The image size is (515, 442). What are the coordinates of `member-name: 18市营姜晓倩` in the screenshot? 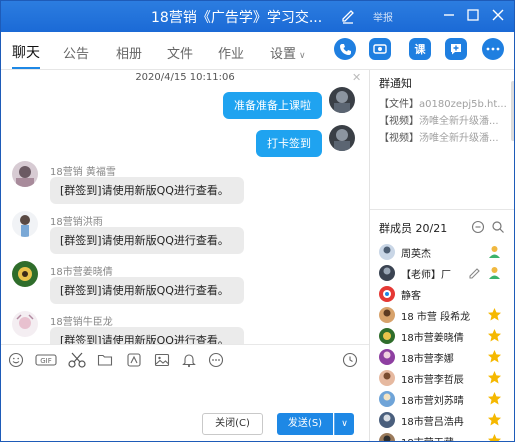 It's located at (432, 338).